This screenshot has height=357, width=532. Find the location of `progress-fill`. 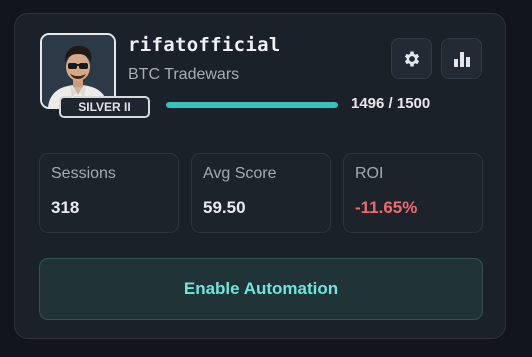

progress-fill is located at coordinates (252, 105).